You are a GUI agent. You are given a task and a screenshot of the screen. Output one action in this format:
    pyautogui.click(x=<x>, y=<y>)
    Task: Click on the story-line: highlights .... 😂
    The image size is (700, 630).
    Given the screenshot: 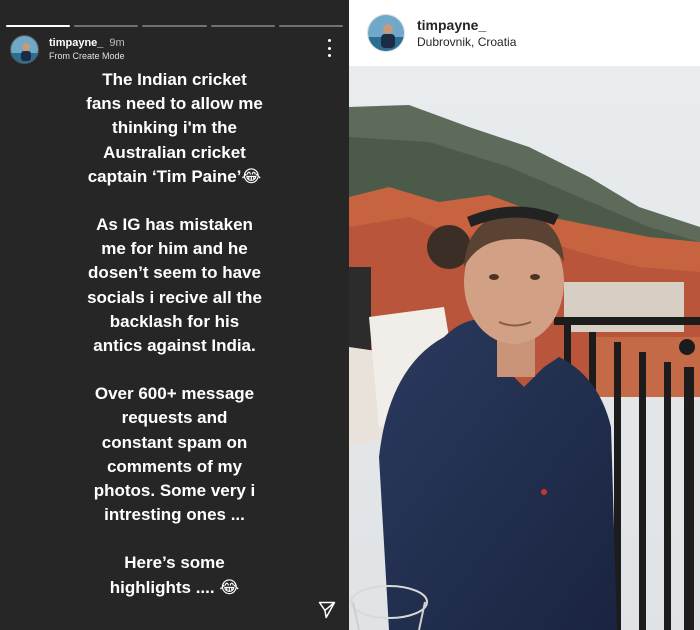 What is the action you would take?
    pyautogui.click(x=174, y=587)
    